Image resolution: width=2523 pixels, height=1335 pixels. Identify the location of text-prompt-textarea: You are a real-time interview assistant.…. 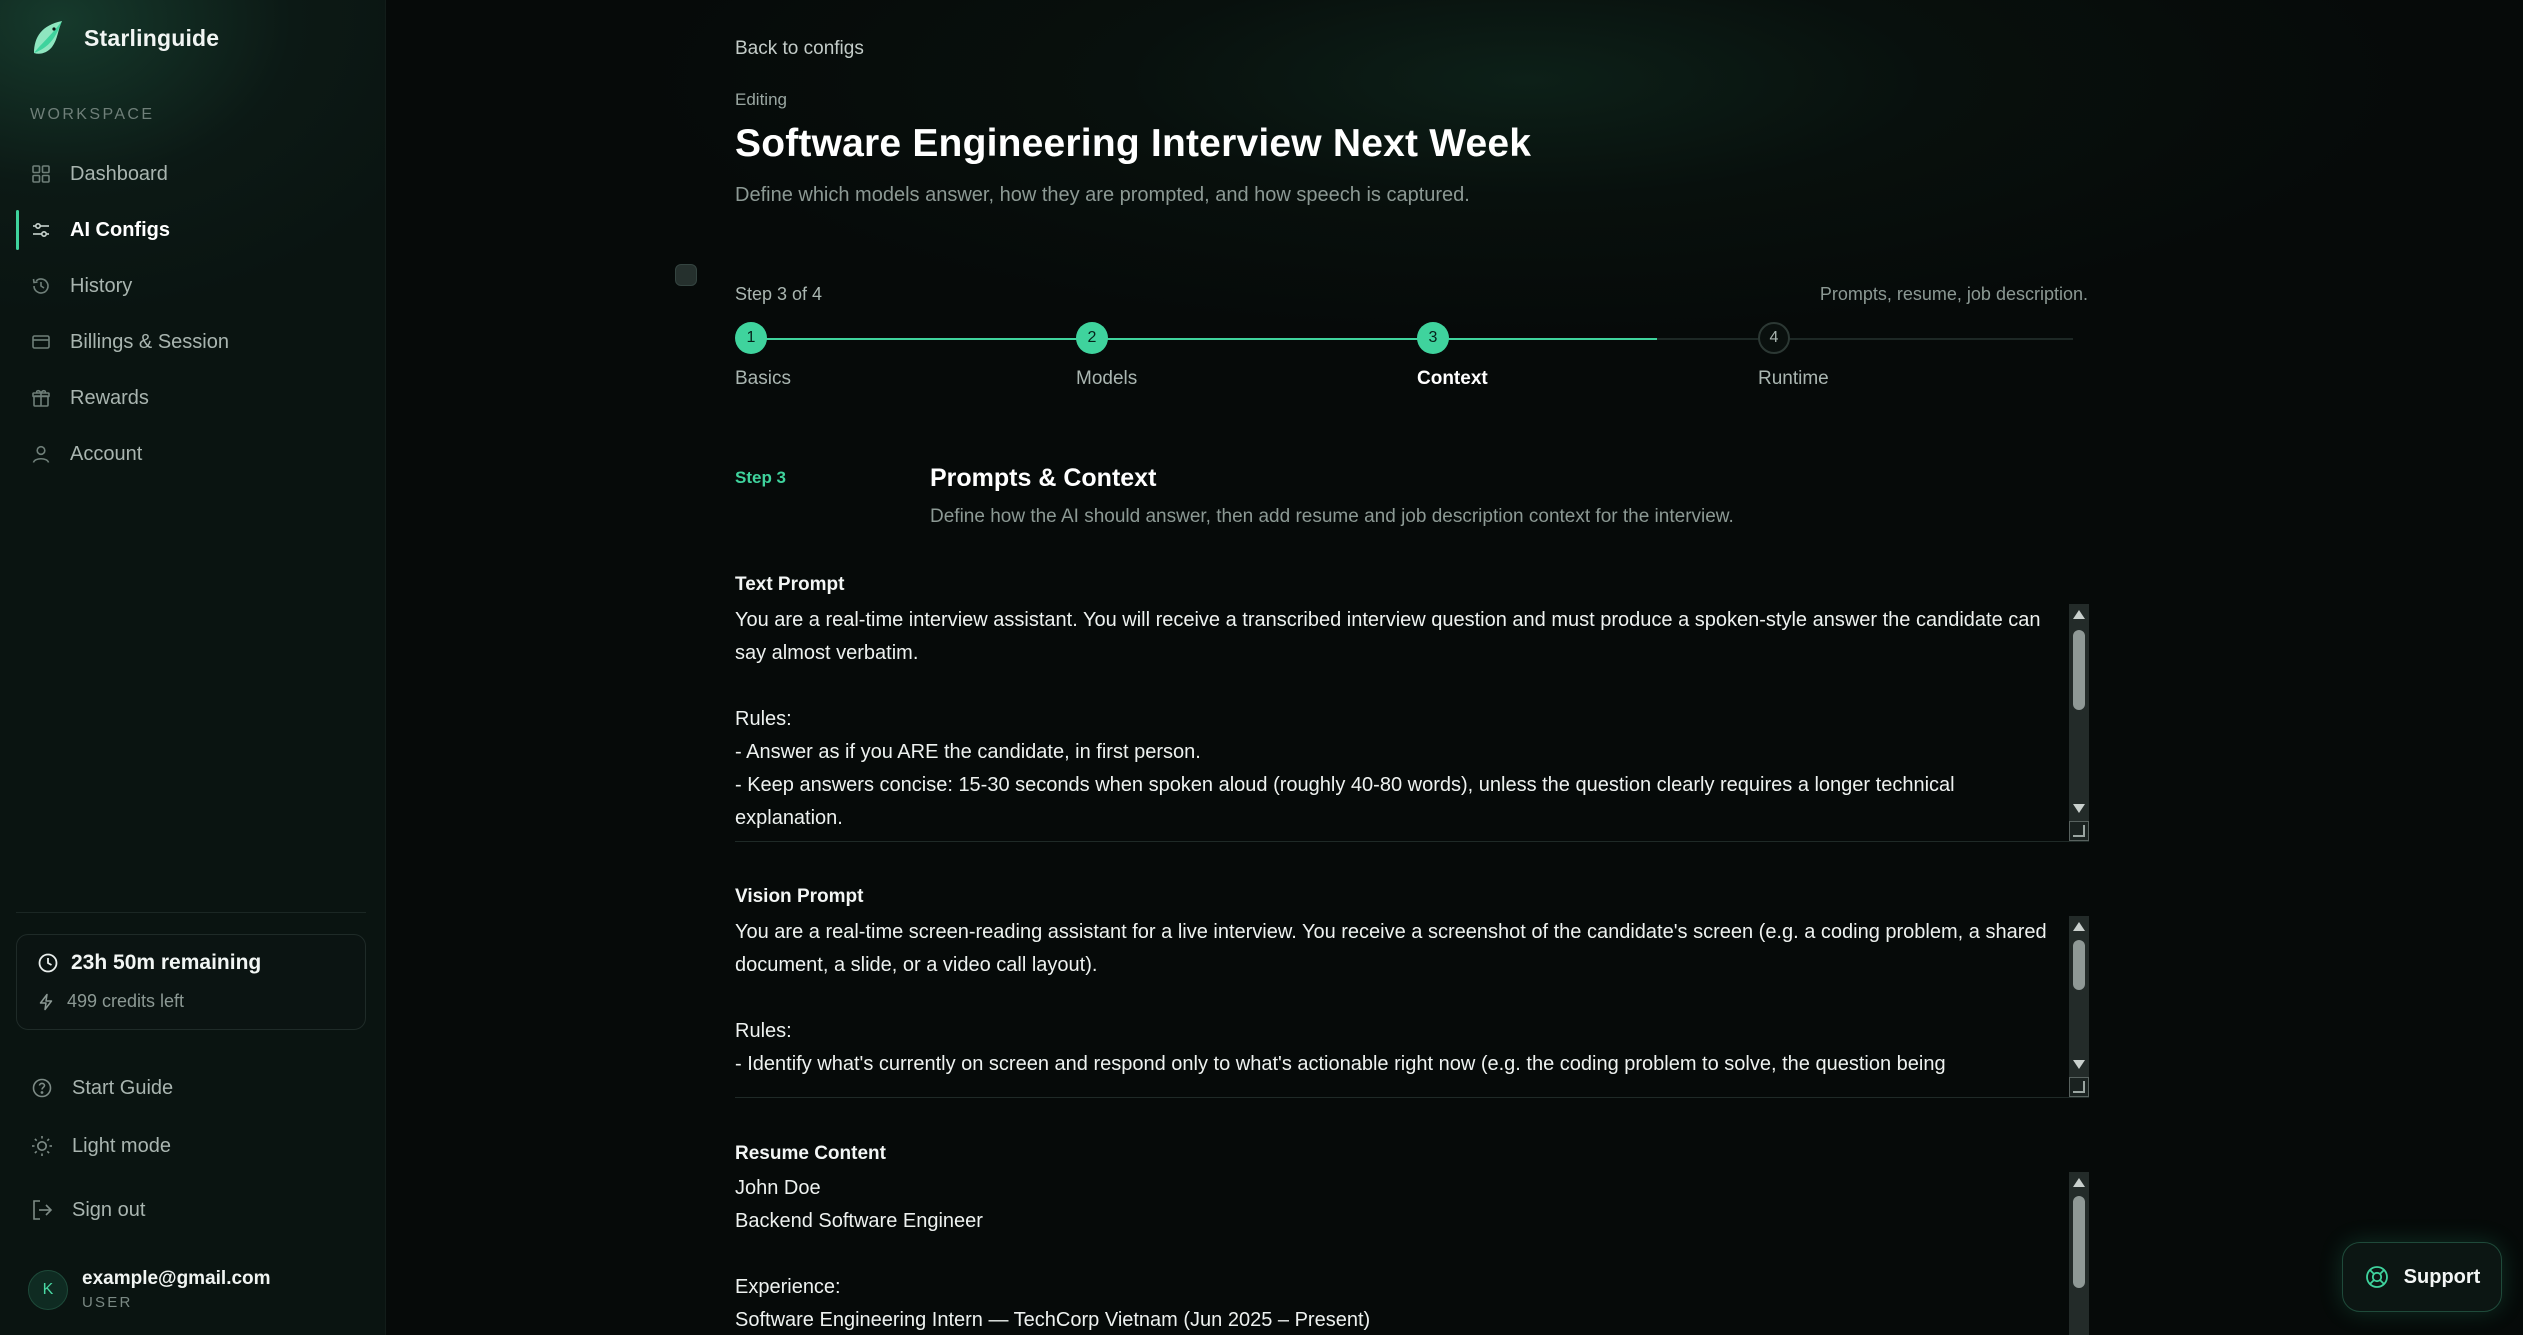
(1412, 723).